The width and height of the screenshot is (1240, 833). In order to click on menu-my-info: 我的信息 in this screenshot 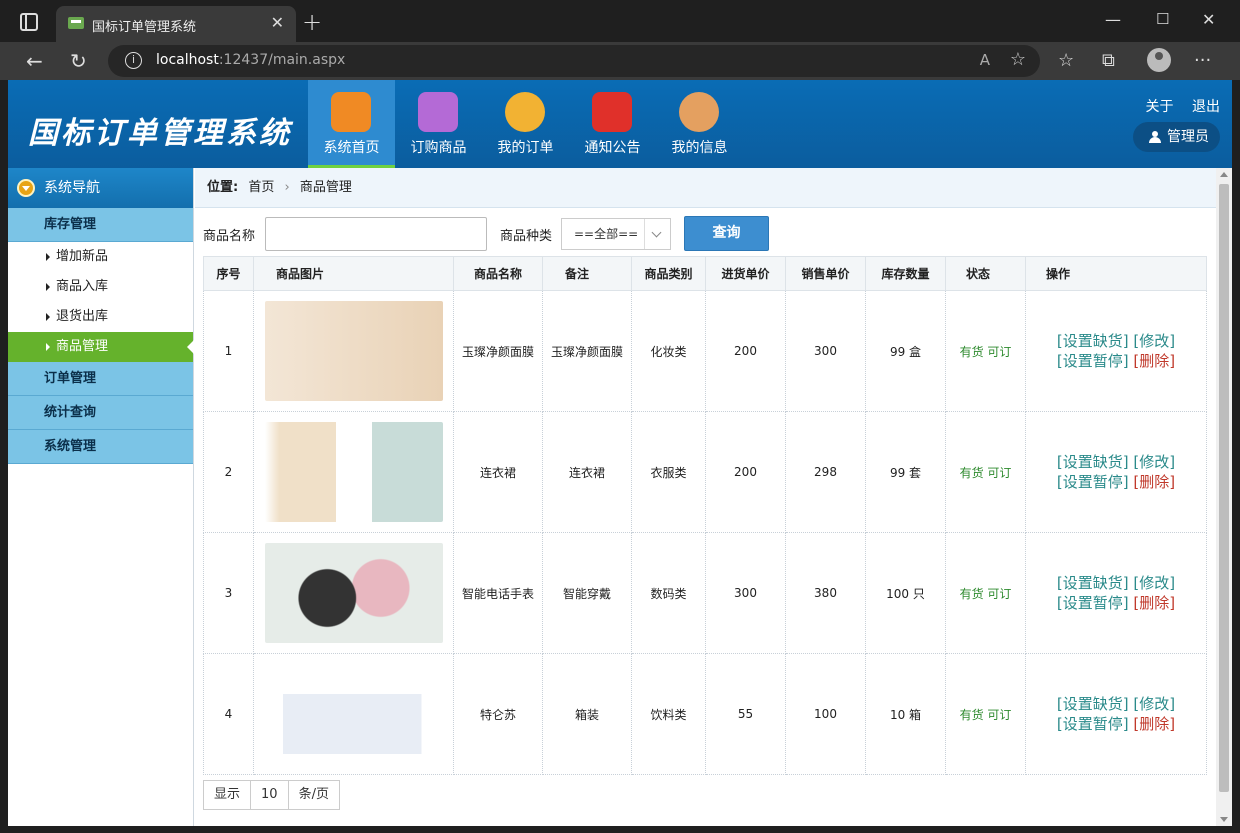, I will do `click(699, 124)`.